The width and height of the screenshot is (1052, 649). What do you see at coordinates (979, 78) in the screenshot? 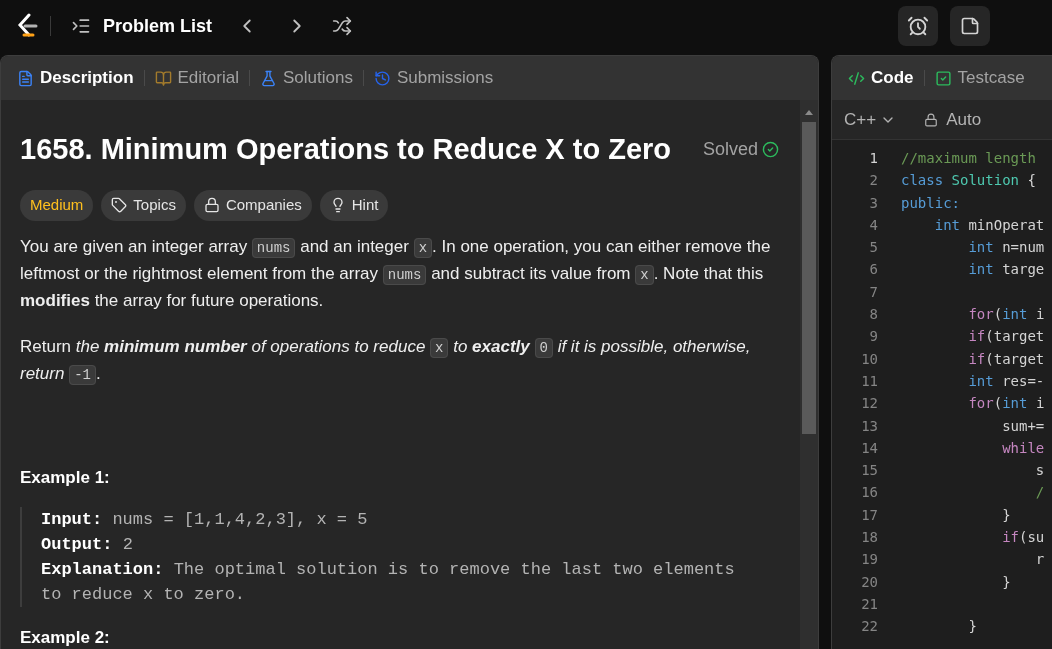
I see `panel-tab: Testcase` at bounding box center [979, 78].